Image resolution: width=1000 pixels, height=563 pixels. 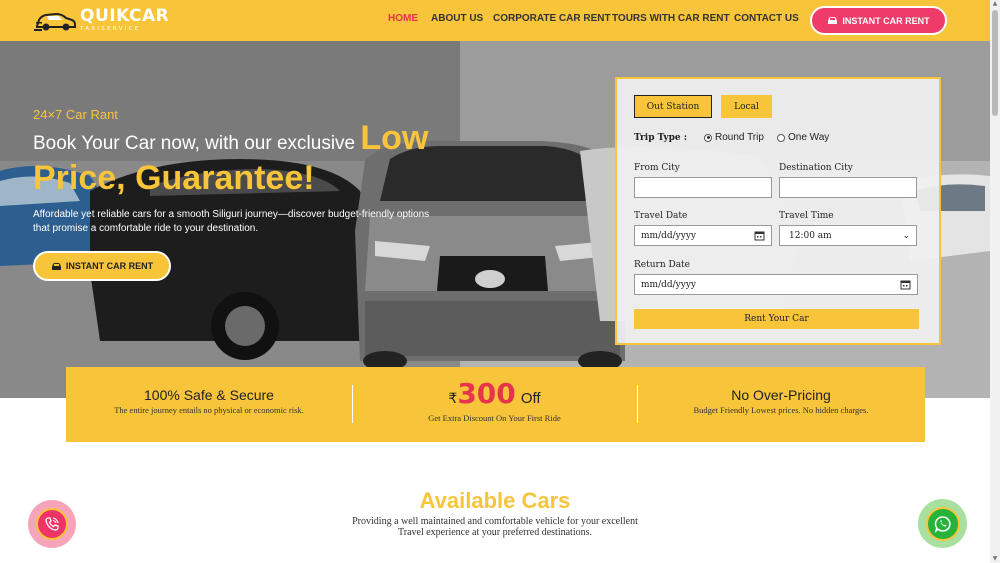 What do you see at coordinates (848, 235) in the screenshot?
I see `travel-time-select: 12:00 am ⌄` at bounding box center [848, 235].